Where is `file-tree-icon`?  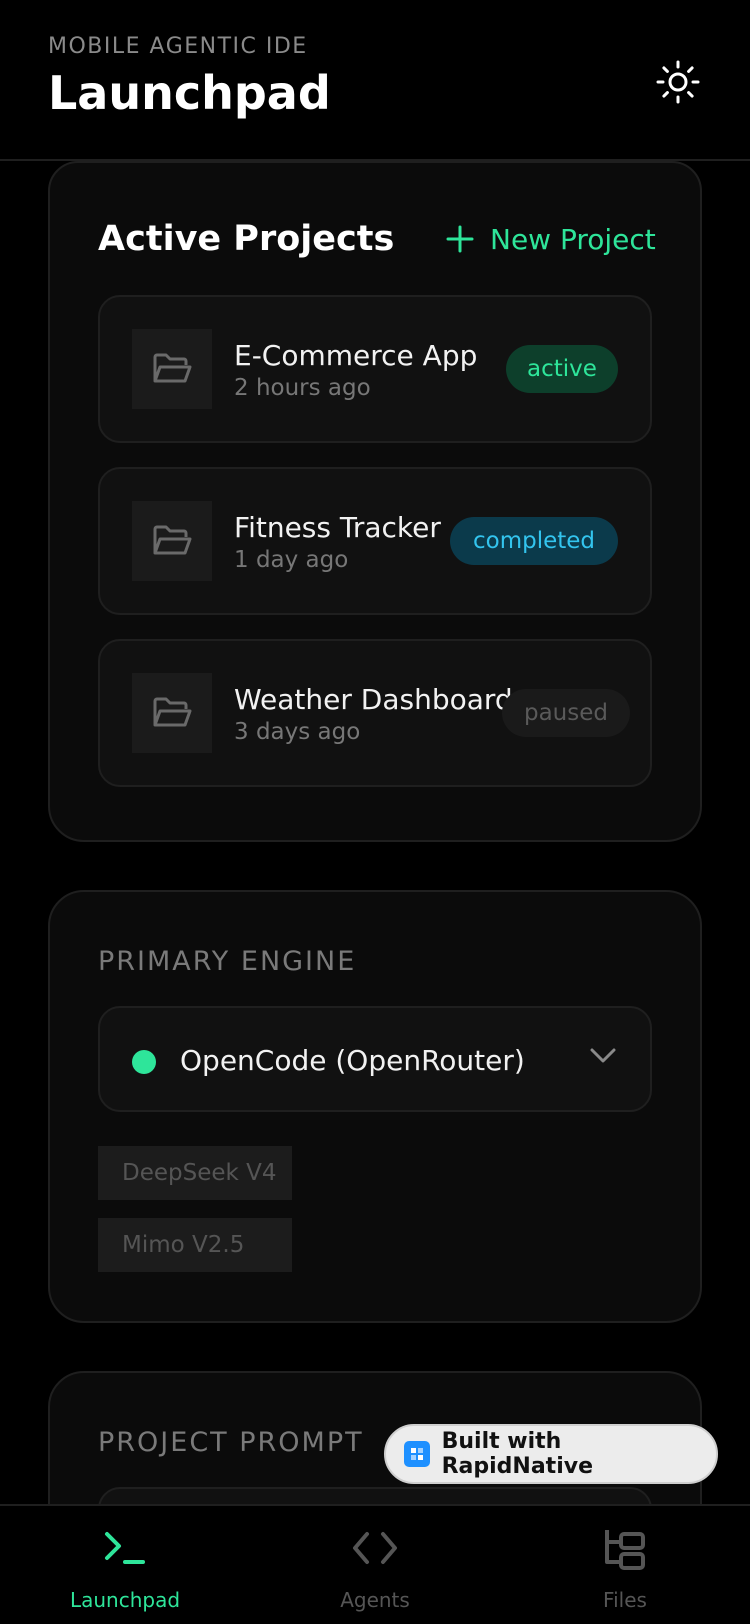
file-tree-icon is located at coordinates (625, 1550).